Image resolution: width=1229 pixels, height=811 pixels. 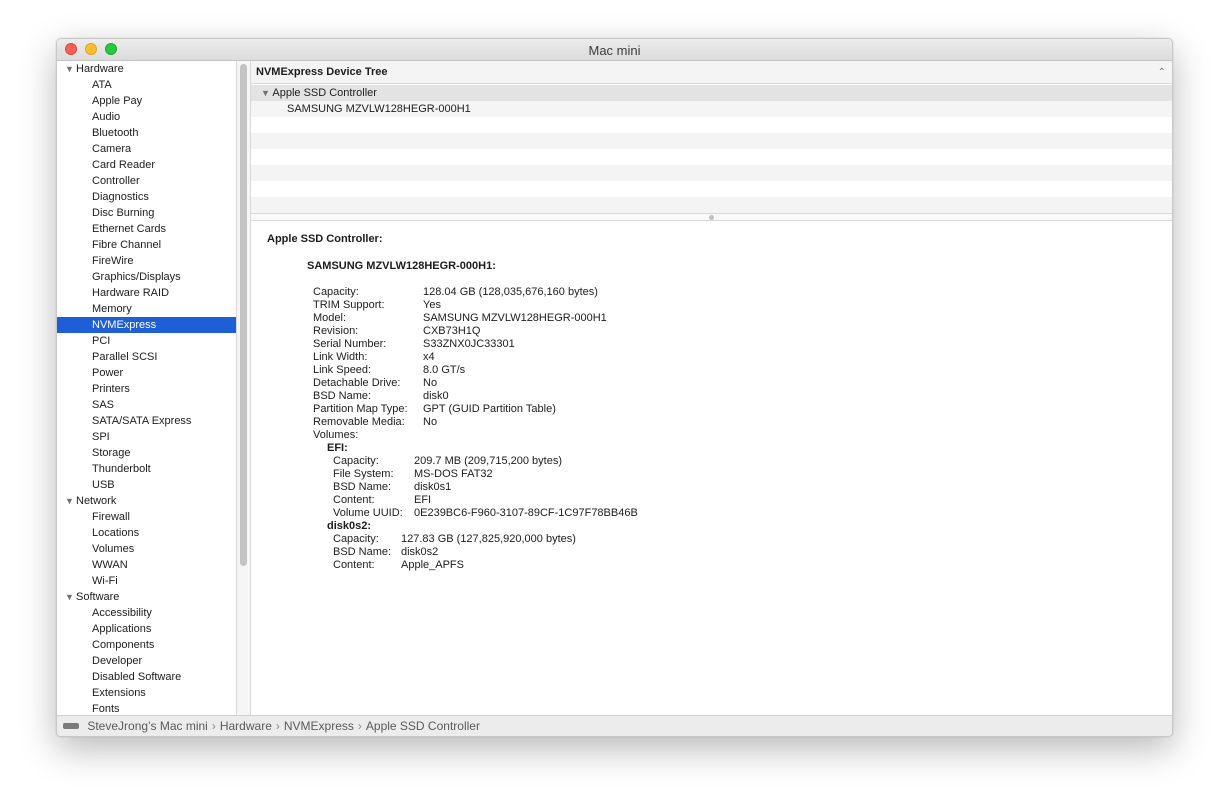 I want to click on property-row-link-width: Link Width: x4, so click(x=374, y=357).